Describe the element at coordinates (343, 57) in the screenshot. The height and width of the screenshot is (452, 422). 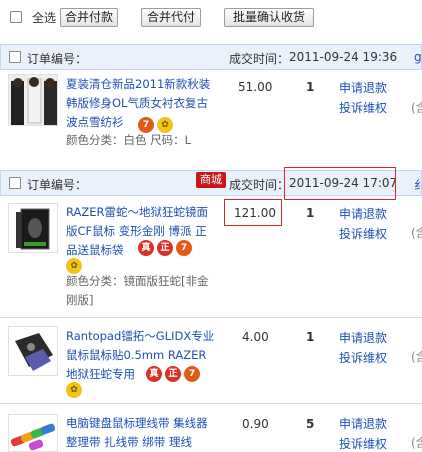
I see `deal-time-value: 2011-09-24 19:36` at that location.